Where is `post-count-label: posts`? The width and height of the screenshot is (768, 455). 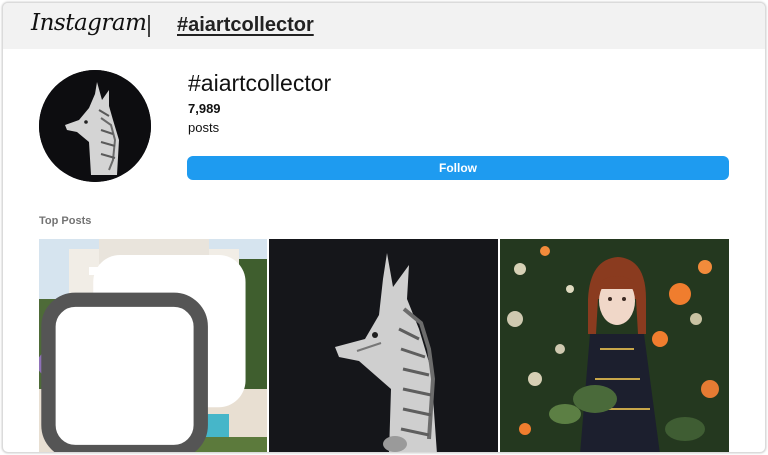 post-count-label: posts is located at coordinates (204, 127).